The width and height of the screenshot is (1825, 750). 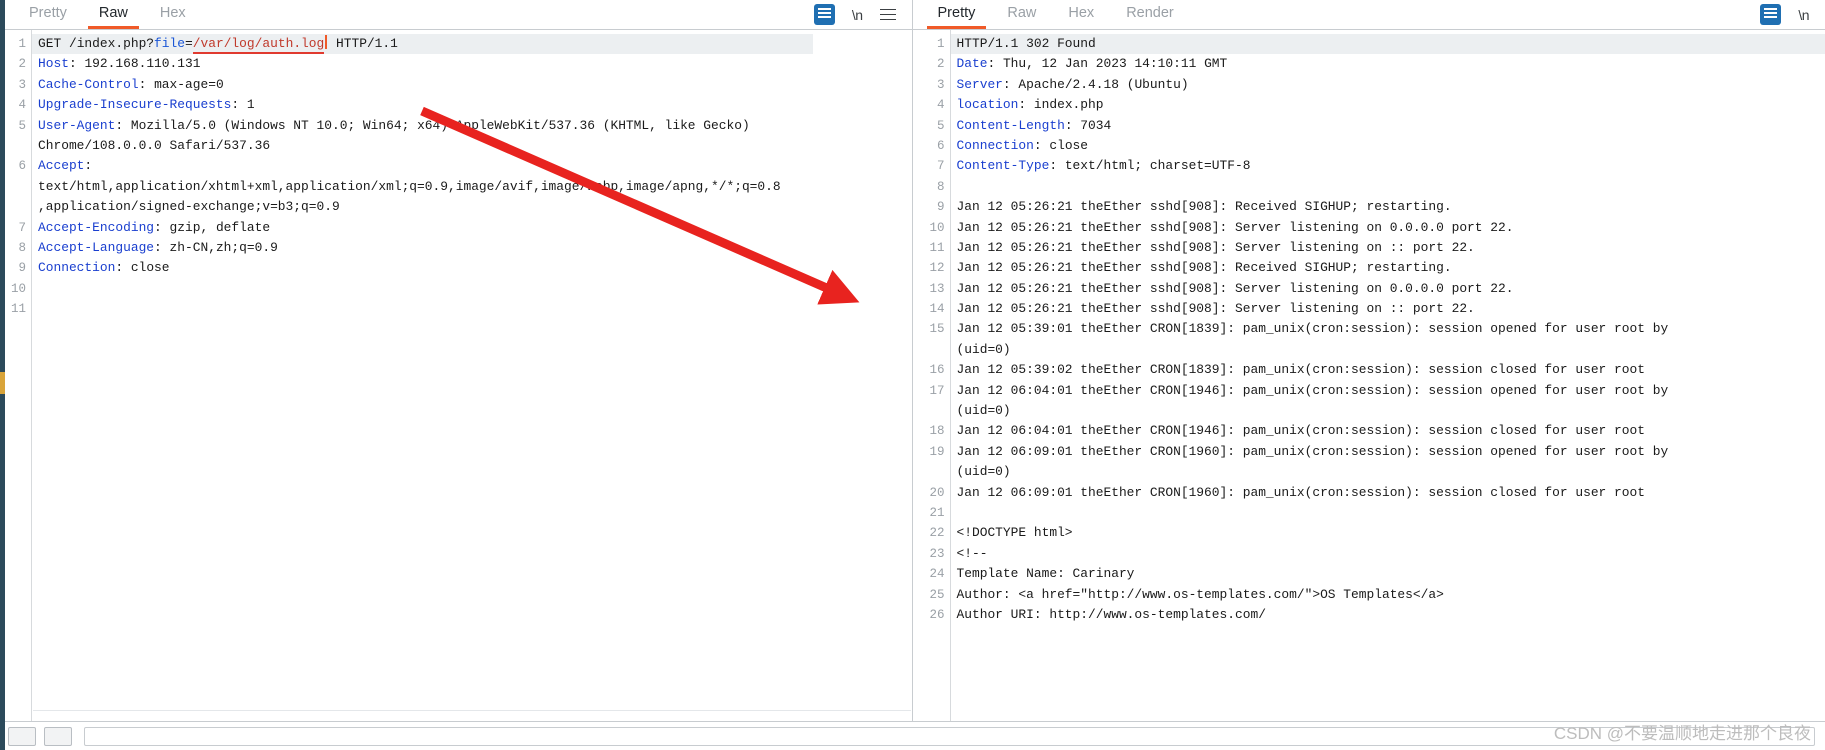 I want to click on header-row: Host: 192.168.110.131, so click(x=119, y=64).